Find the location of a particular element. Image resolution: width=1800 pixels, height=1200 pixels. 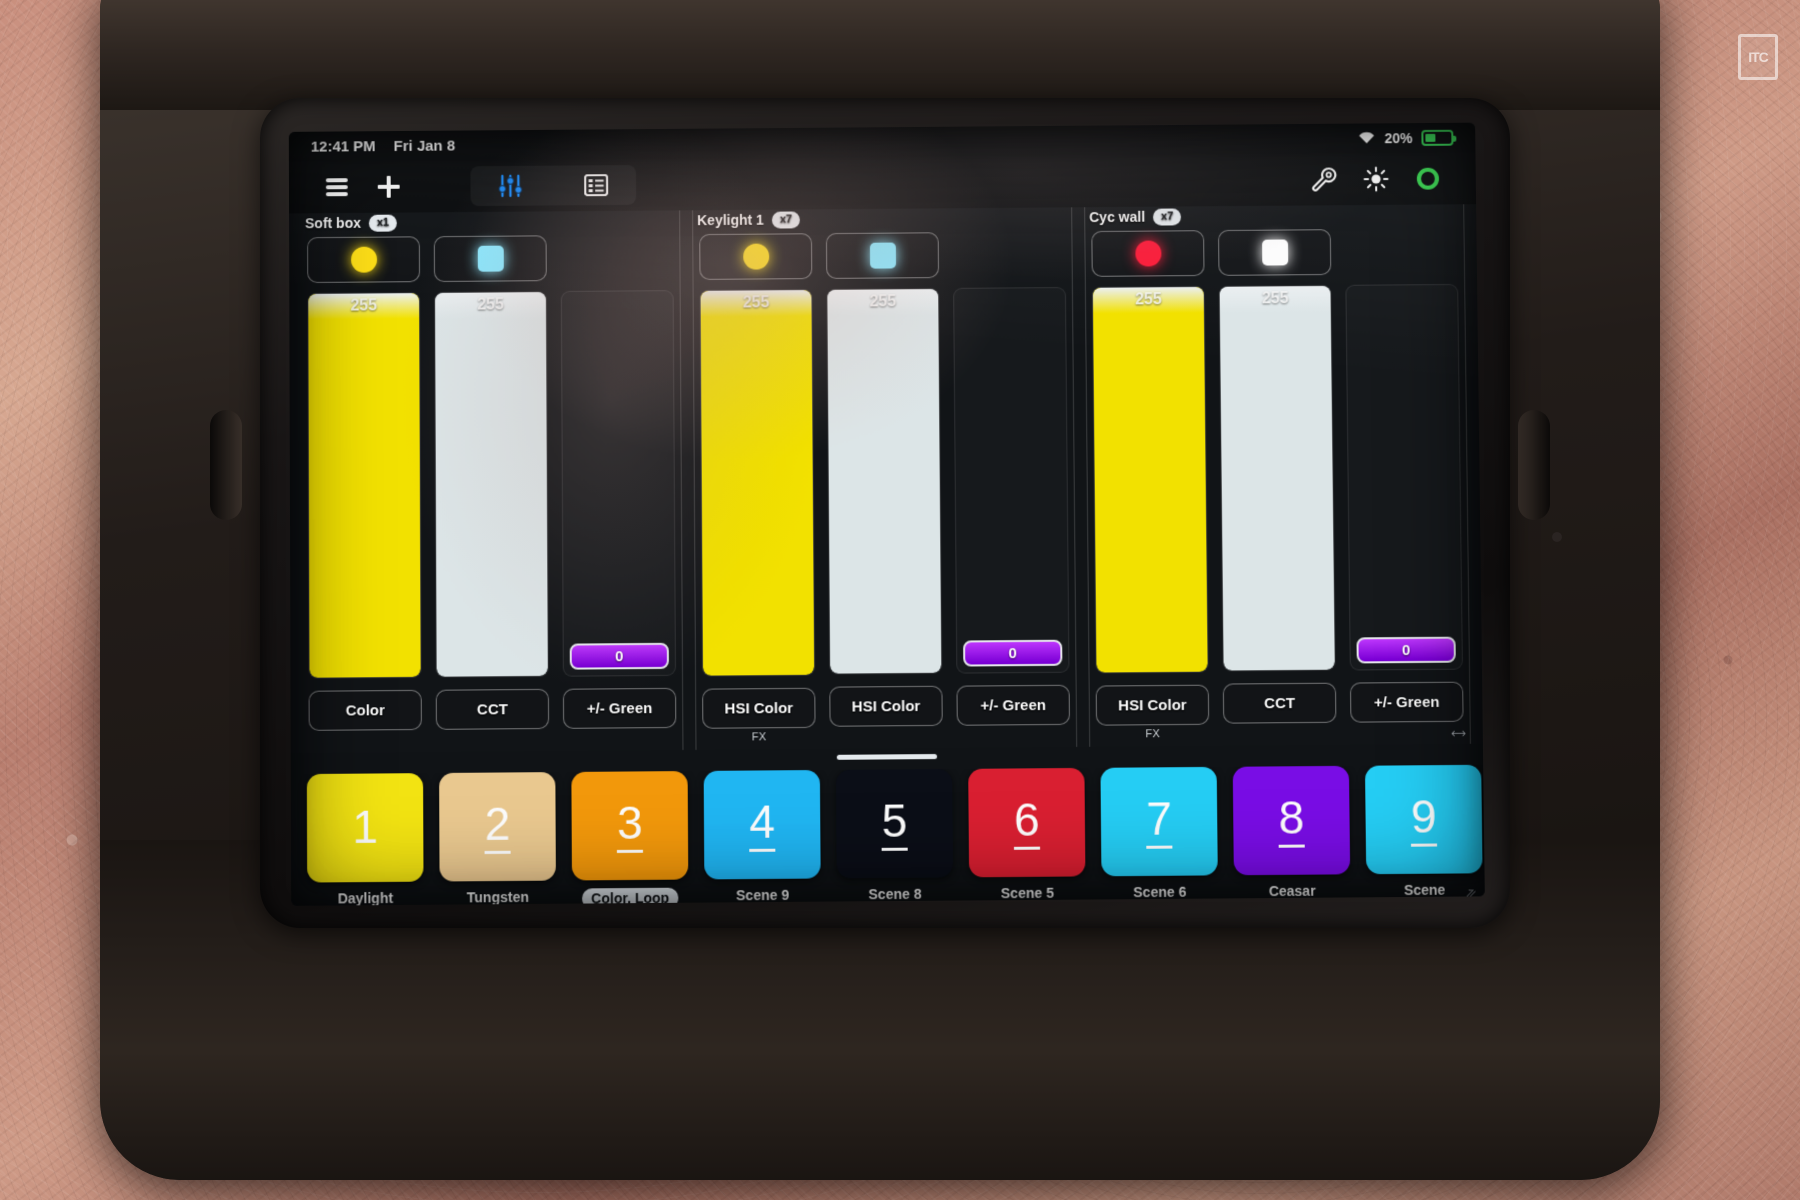

list-icon is located at coordinates (596, 185).